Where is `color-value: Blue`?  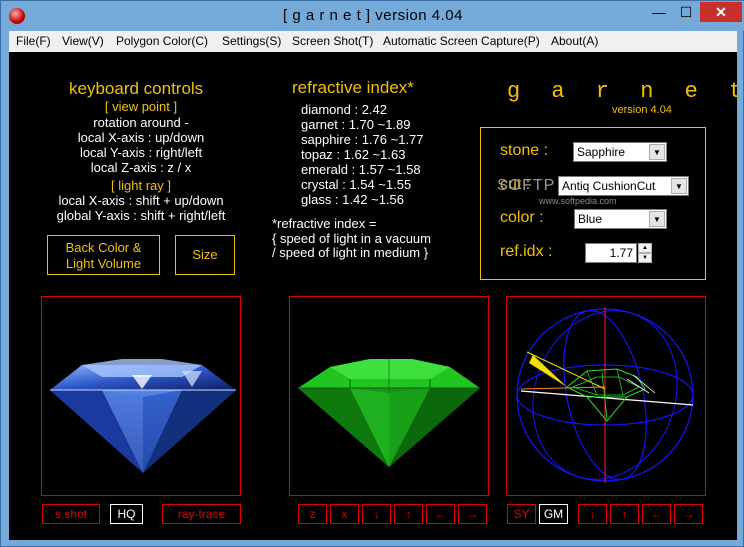
color-value: Blue is located at coordinates (590, 219).